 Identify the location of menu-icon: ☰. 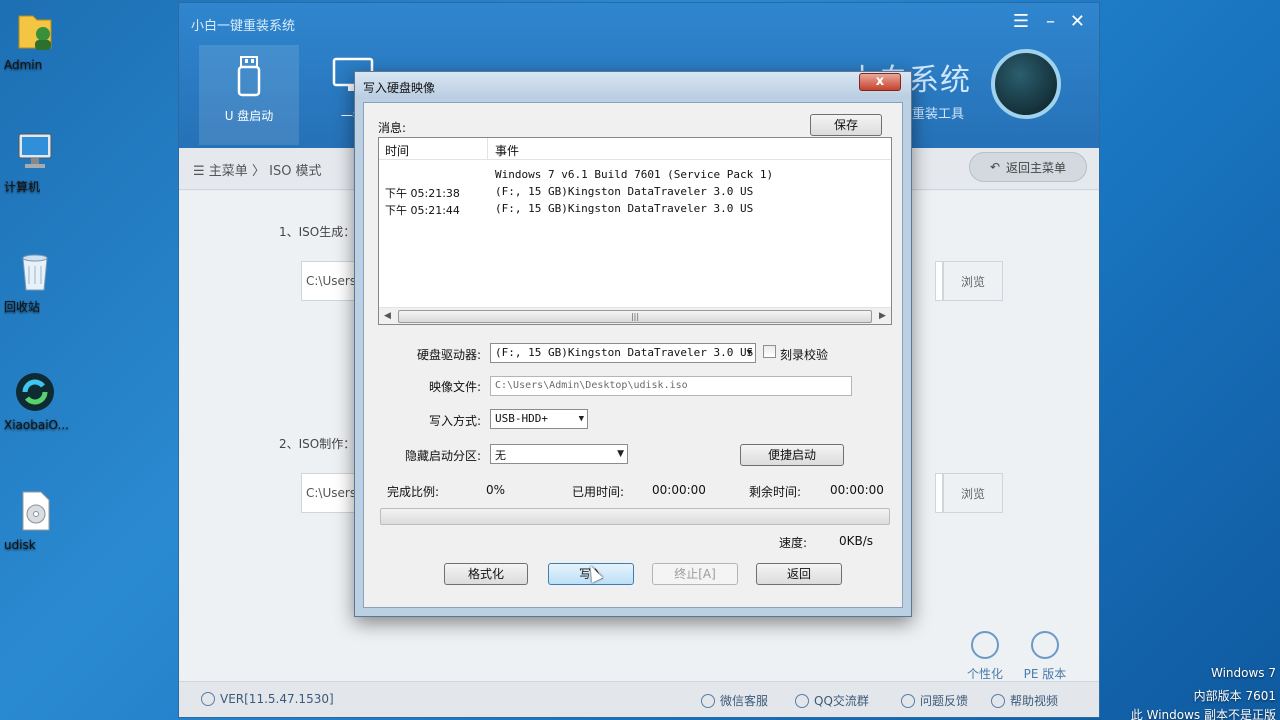
(1021, 21).